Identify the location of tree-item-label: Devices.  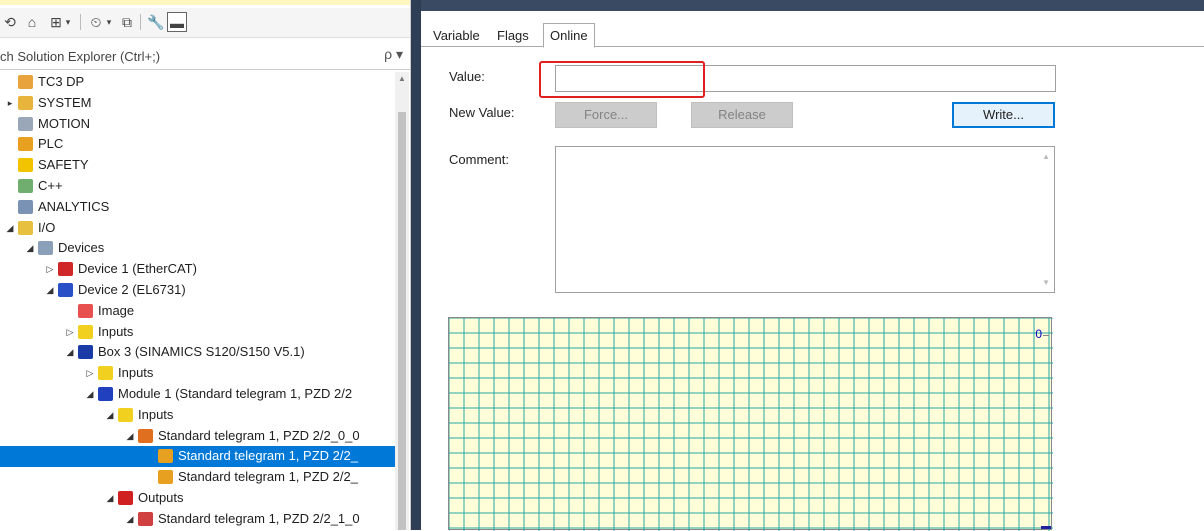
(81, 248).